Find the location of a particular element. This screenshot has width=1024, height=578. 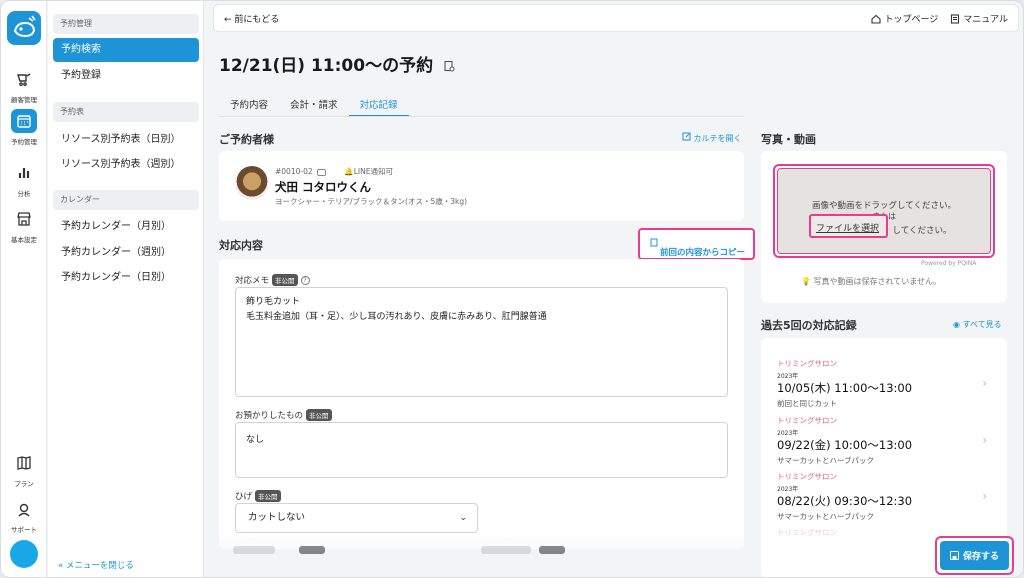

top-page-link: トップページ is located at coordinates (904, 18).